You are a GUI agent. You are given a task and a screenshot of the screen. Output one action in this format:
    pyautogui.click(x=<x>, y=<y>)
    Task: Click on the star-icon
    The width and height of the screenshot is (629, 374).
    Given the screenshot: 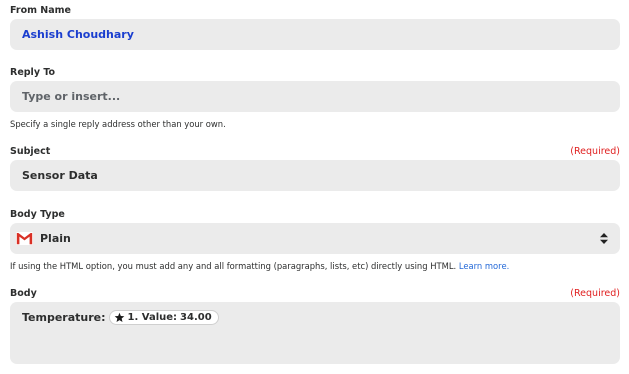 What is the action you would take?
    pyautogui.click(x=119, y=317)
    